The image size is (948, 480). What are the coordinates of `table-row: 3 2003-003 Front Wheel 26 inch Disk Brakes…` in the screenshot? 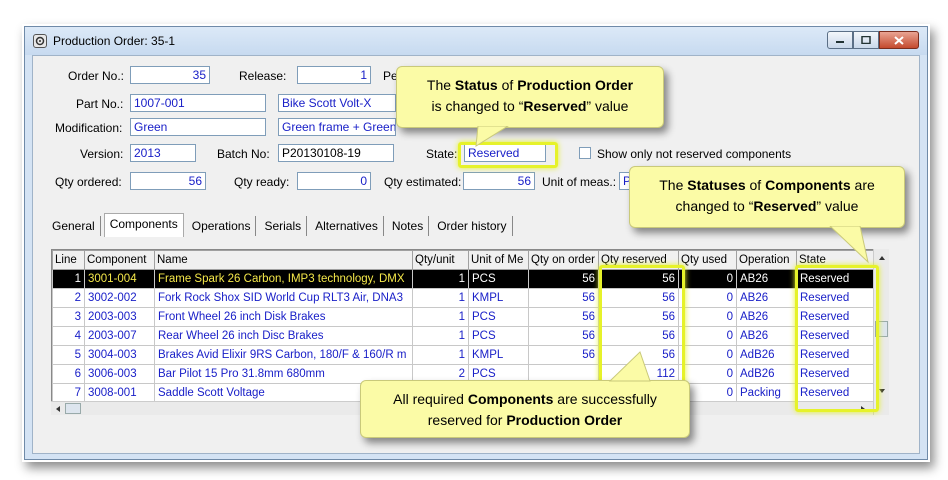 It's located at (463, 317).